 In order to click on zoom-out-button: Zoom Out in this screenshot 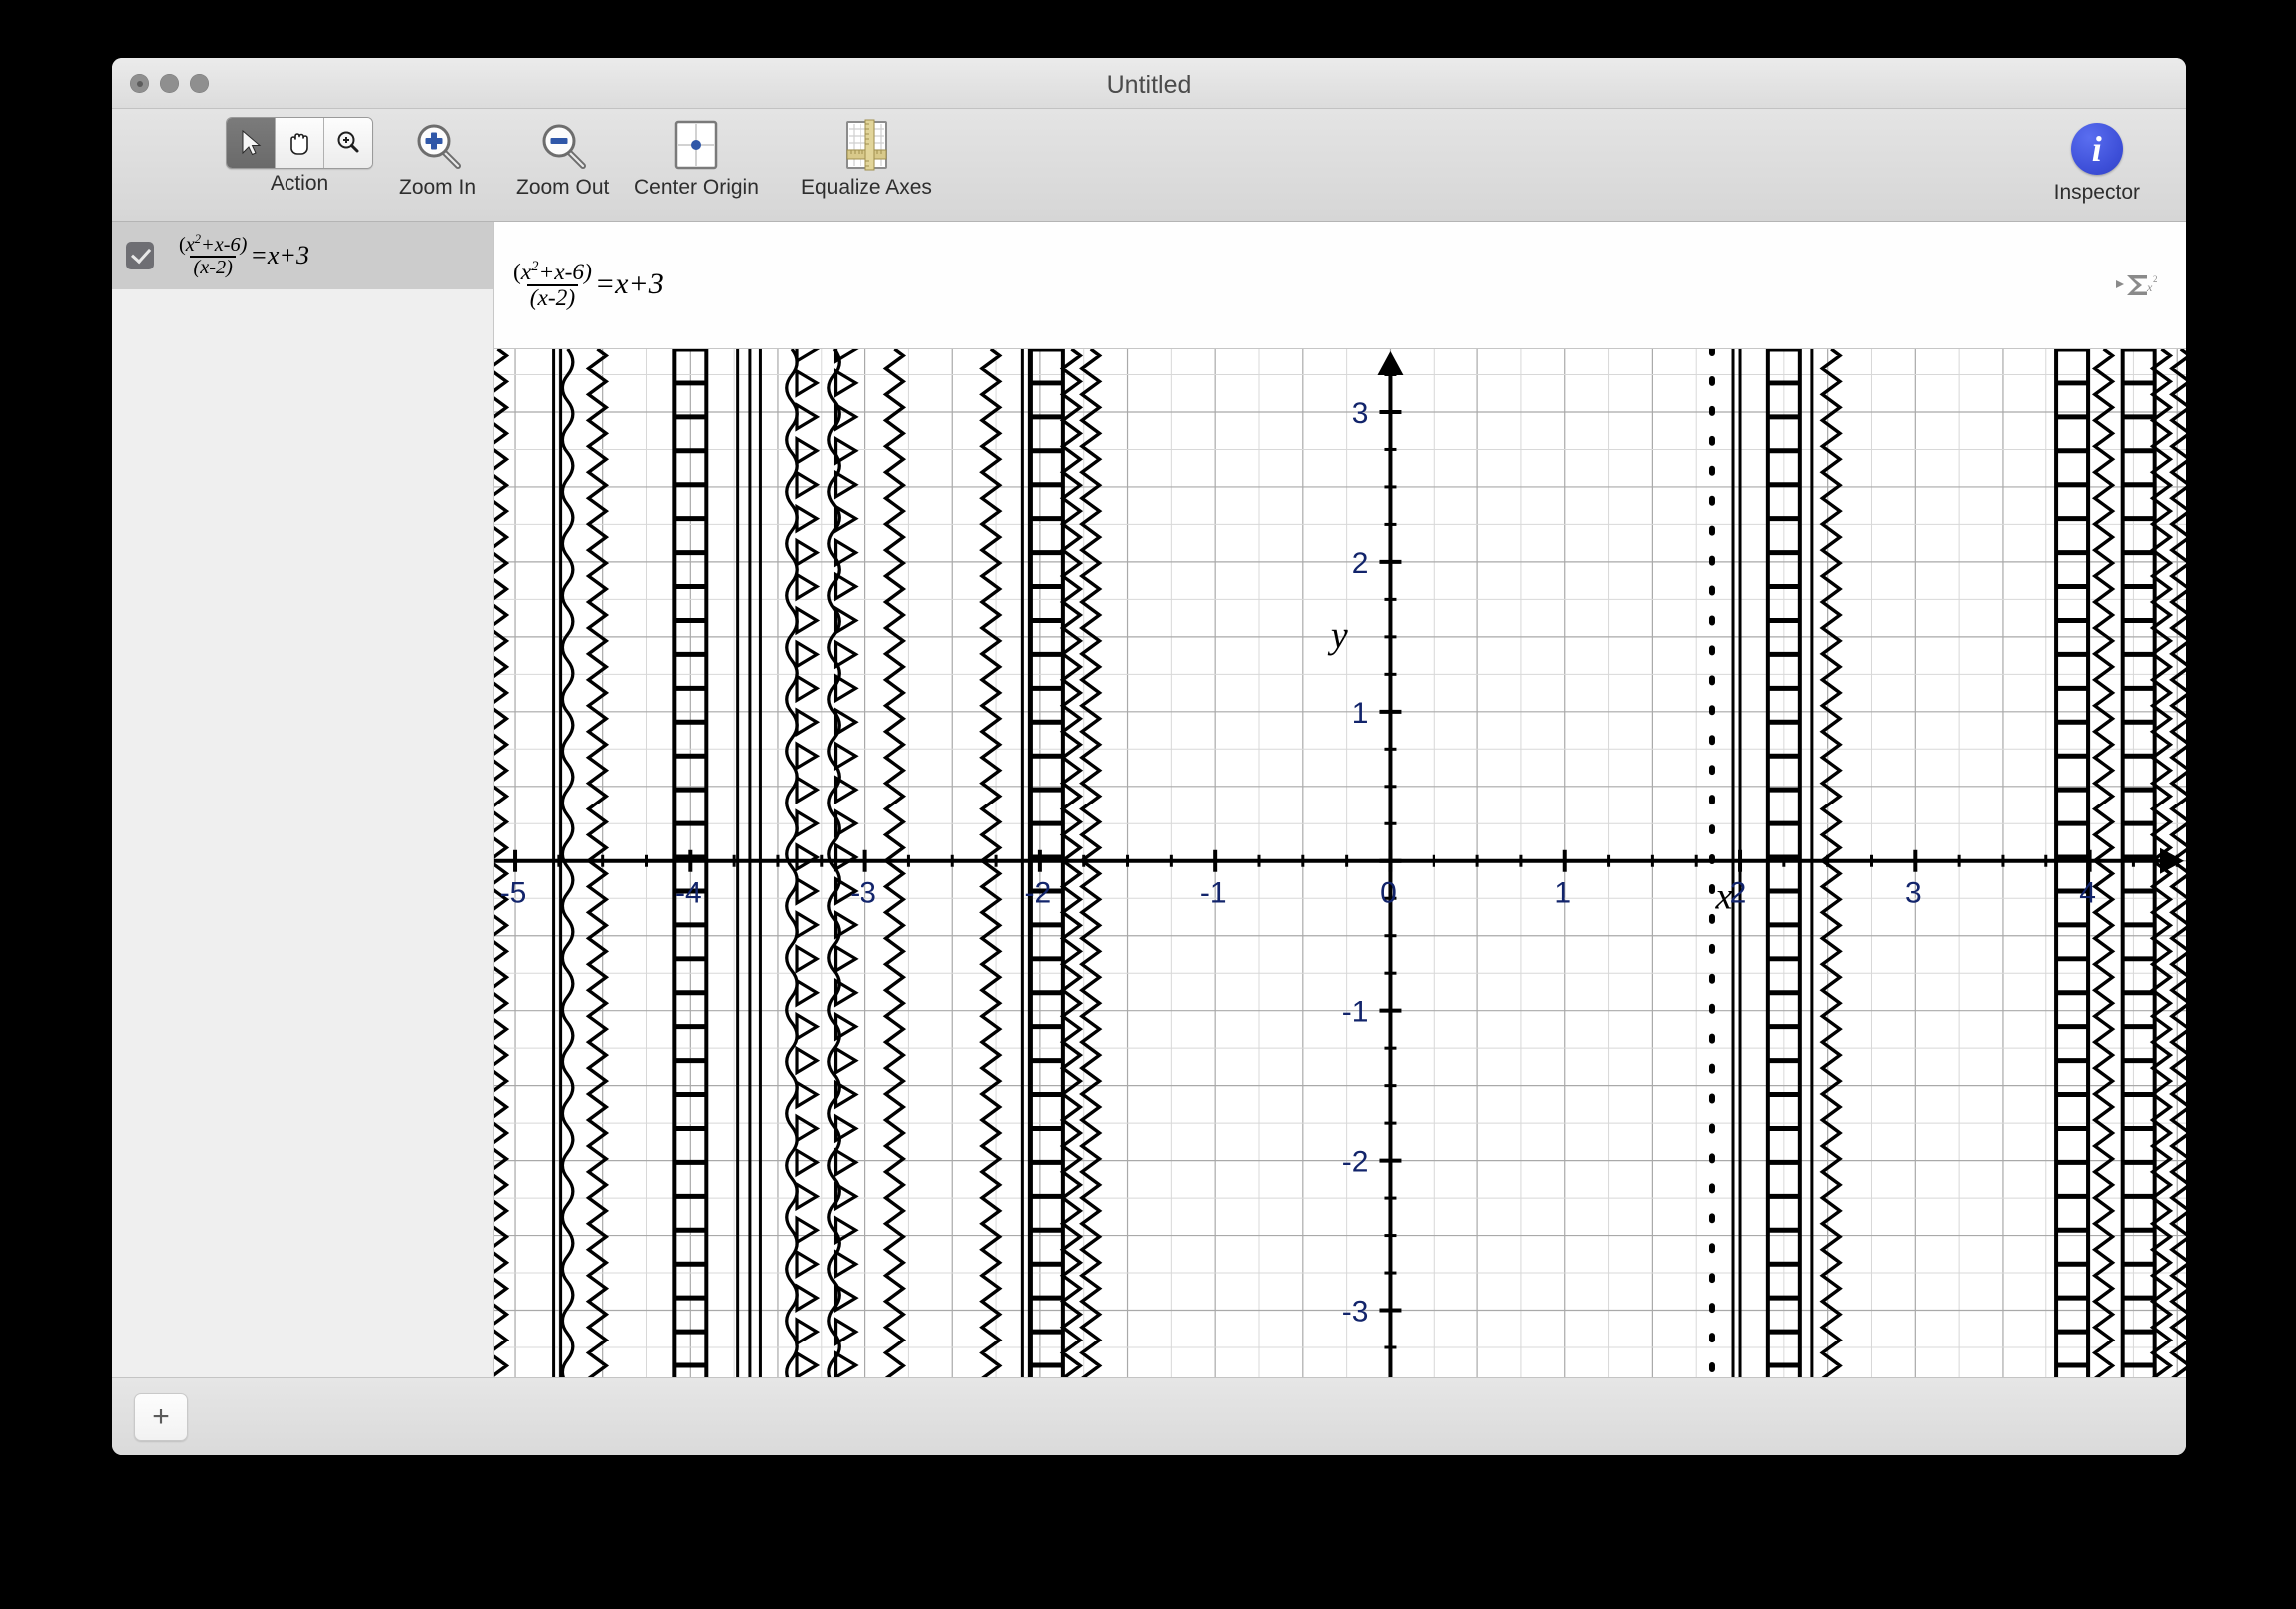, I will do `click(563, 158)`.